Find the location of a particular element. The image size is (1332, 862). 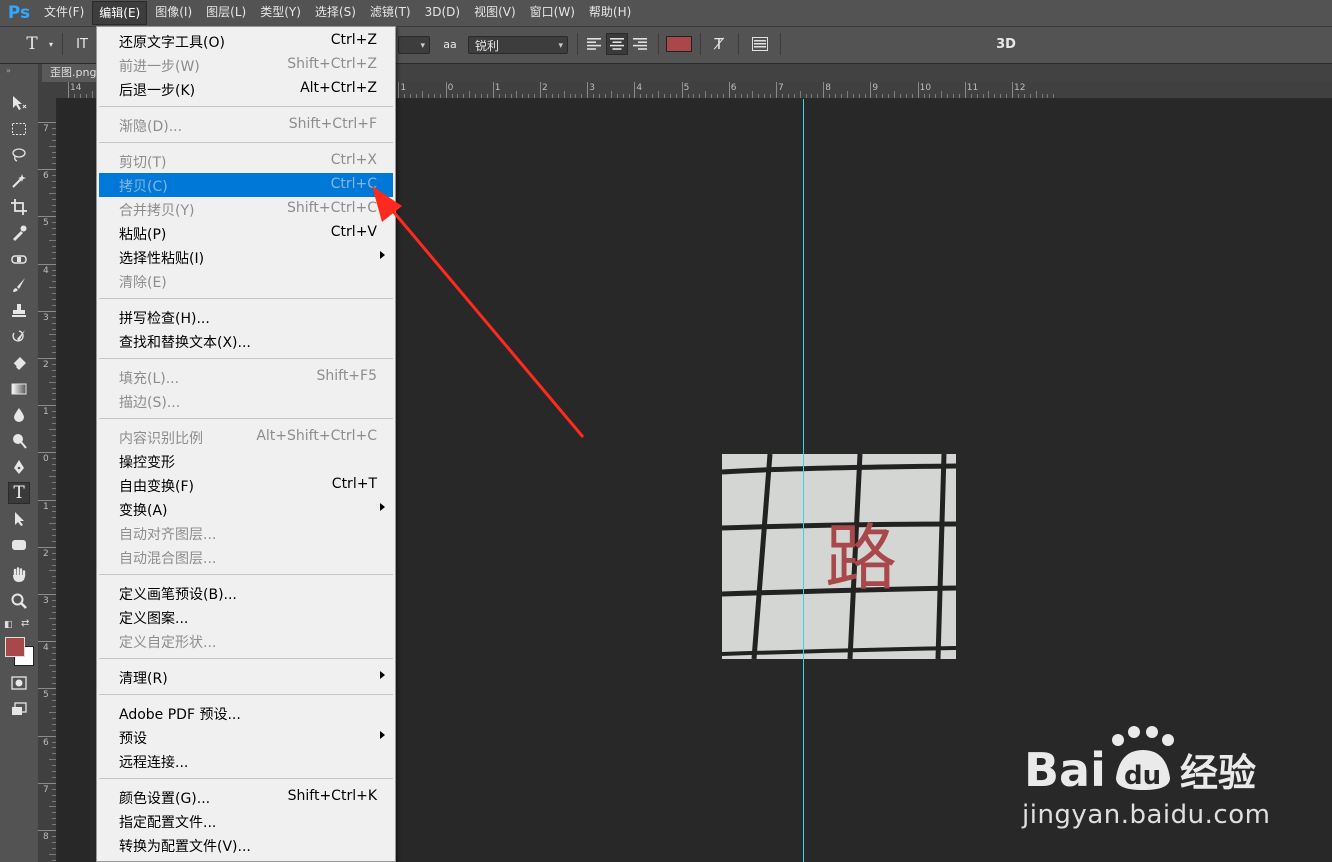

svg-text: du is located at coordinates (1142, 776).